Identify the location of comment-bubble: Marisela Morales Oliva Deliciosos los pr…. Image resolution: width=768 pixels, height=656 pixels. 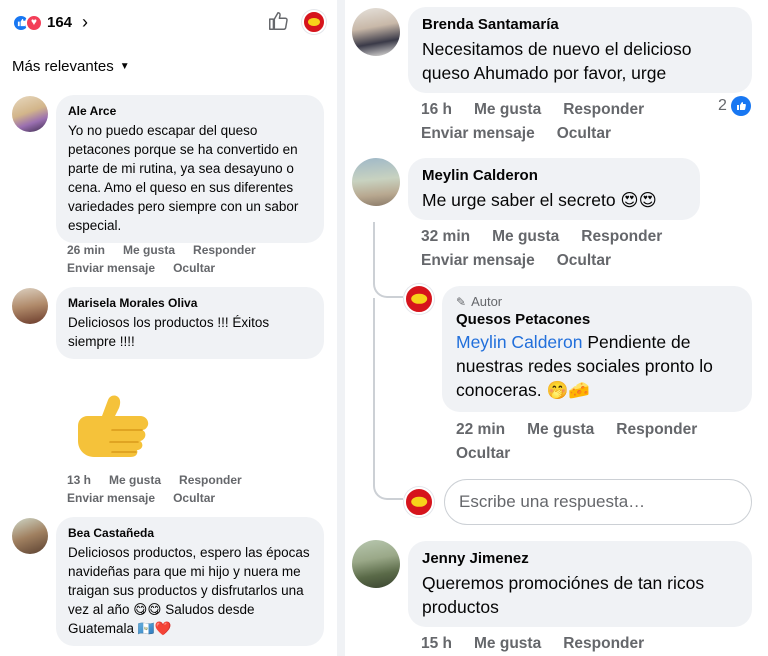
(190, 323).